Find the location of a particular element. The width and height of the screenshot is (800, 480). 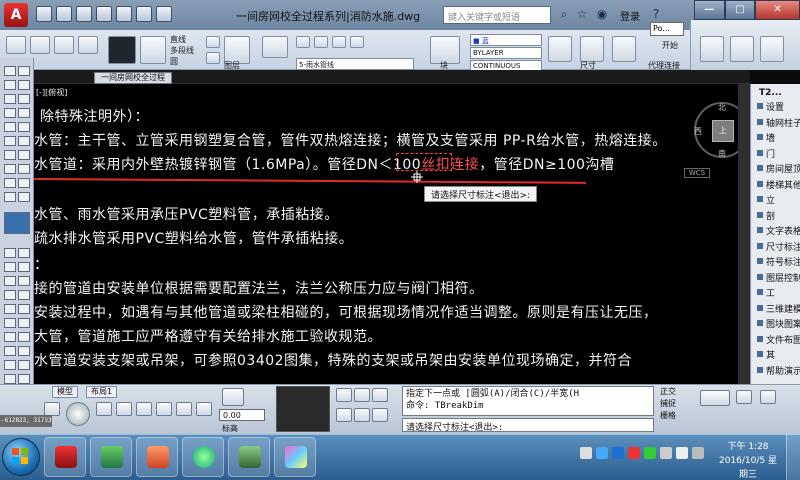

subscription-icon: ☆ is located at coordinates (582, 14).